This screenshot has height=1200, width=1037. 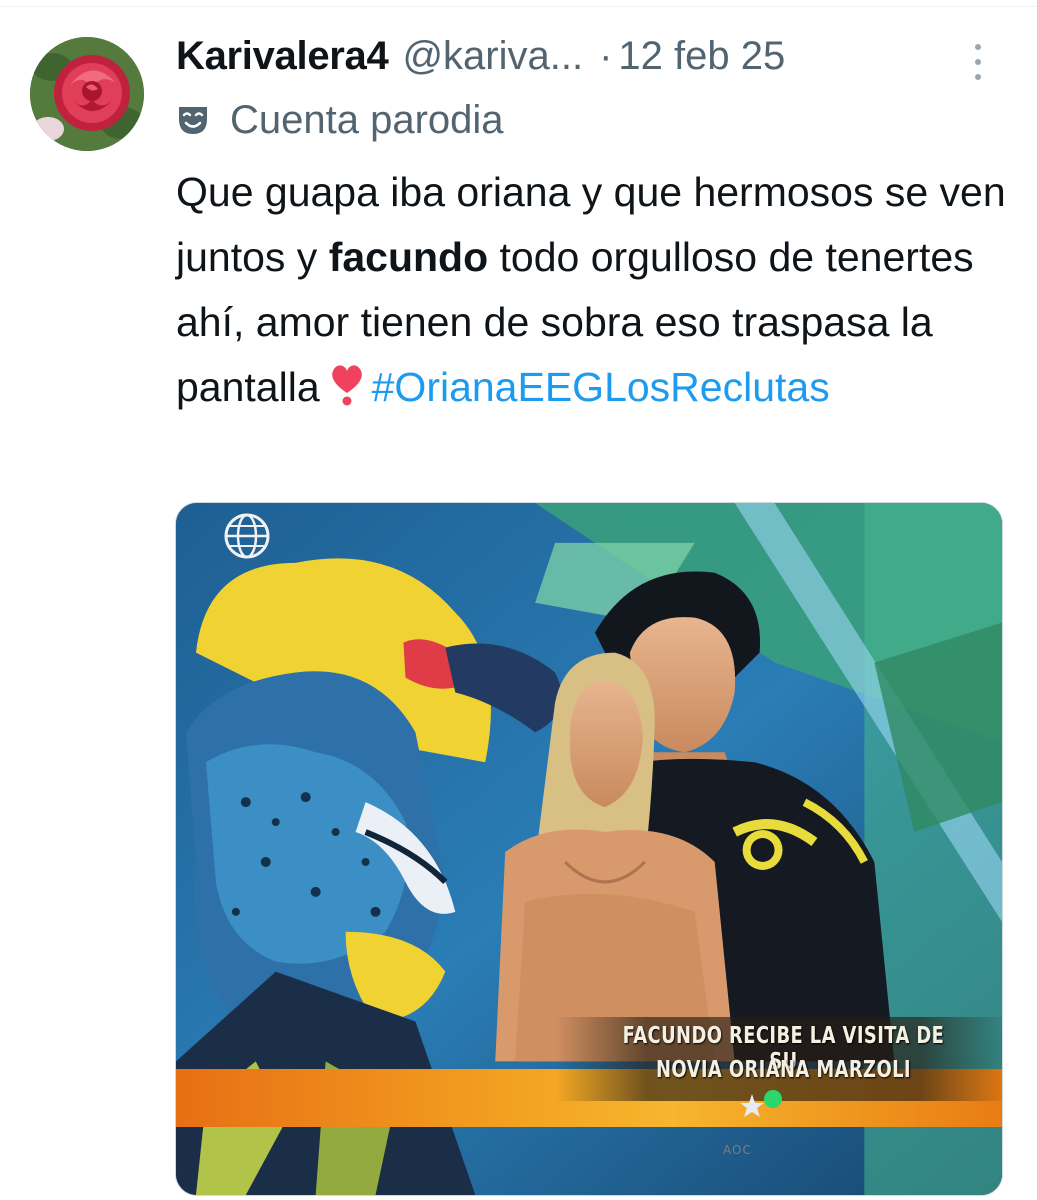 What do you see at coordinates (367, 119) in the screenshot?
I see `parody-label: Cuenta parodia` at bounding box center [367, 119].